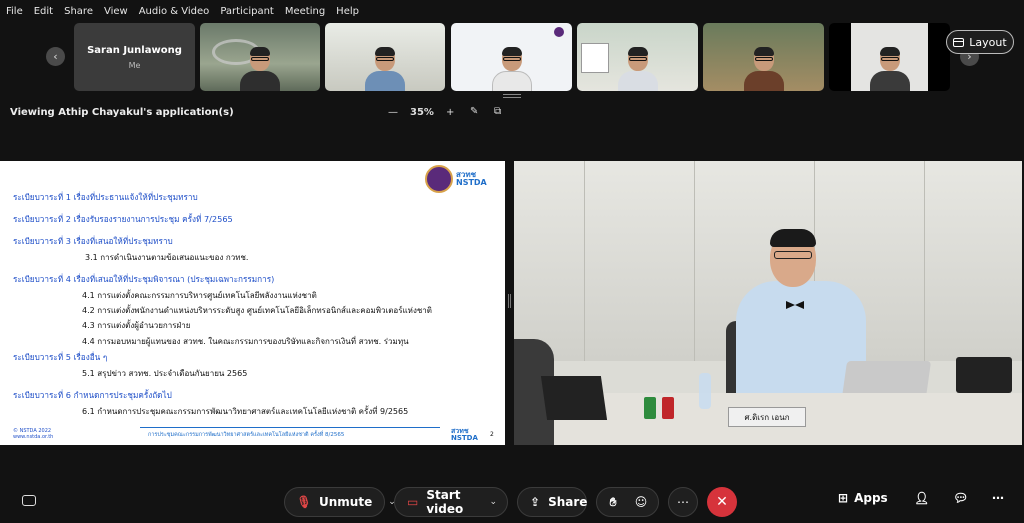 The width and height of the screenshot is (1024, 523). Describe the element at coordinates (393, 112) in the screenshot. I see `zoom-out-button: —` at that location.